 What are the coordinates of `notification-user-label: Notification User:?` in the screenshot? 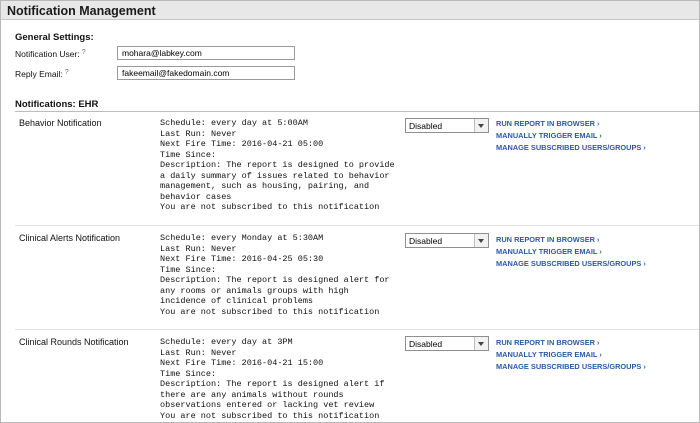 It's located at (50, 54).